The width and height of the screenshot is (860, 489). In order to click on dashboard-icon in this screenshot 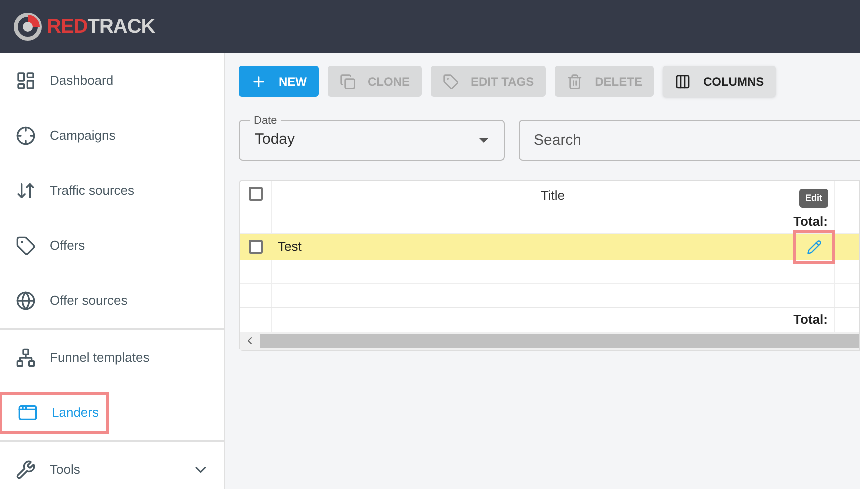, I will do `click(26, 80)`.